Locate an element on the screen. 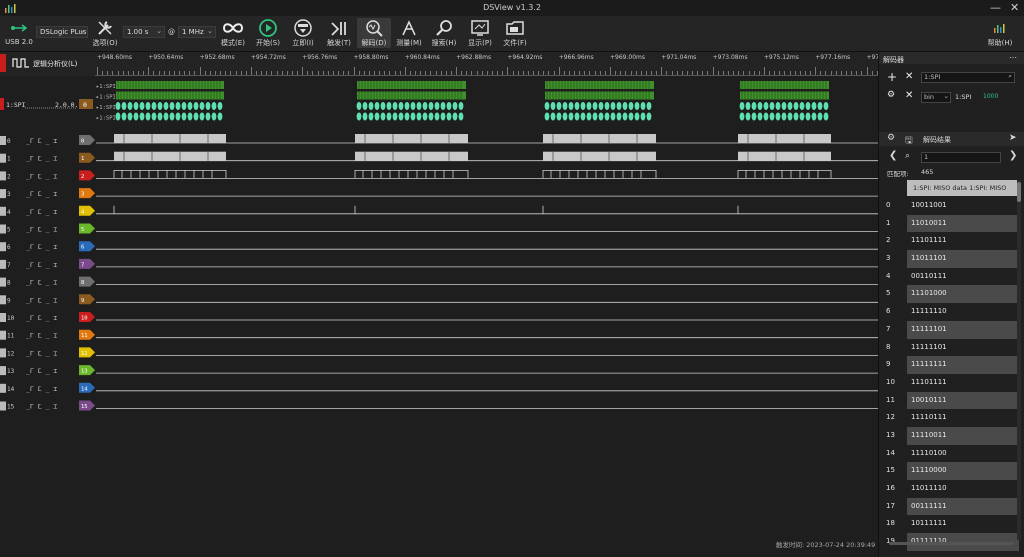 This screenshot has height=557, width=1024. trigger-button: 触发(T) is located at coordinates (339, 33).